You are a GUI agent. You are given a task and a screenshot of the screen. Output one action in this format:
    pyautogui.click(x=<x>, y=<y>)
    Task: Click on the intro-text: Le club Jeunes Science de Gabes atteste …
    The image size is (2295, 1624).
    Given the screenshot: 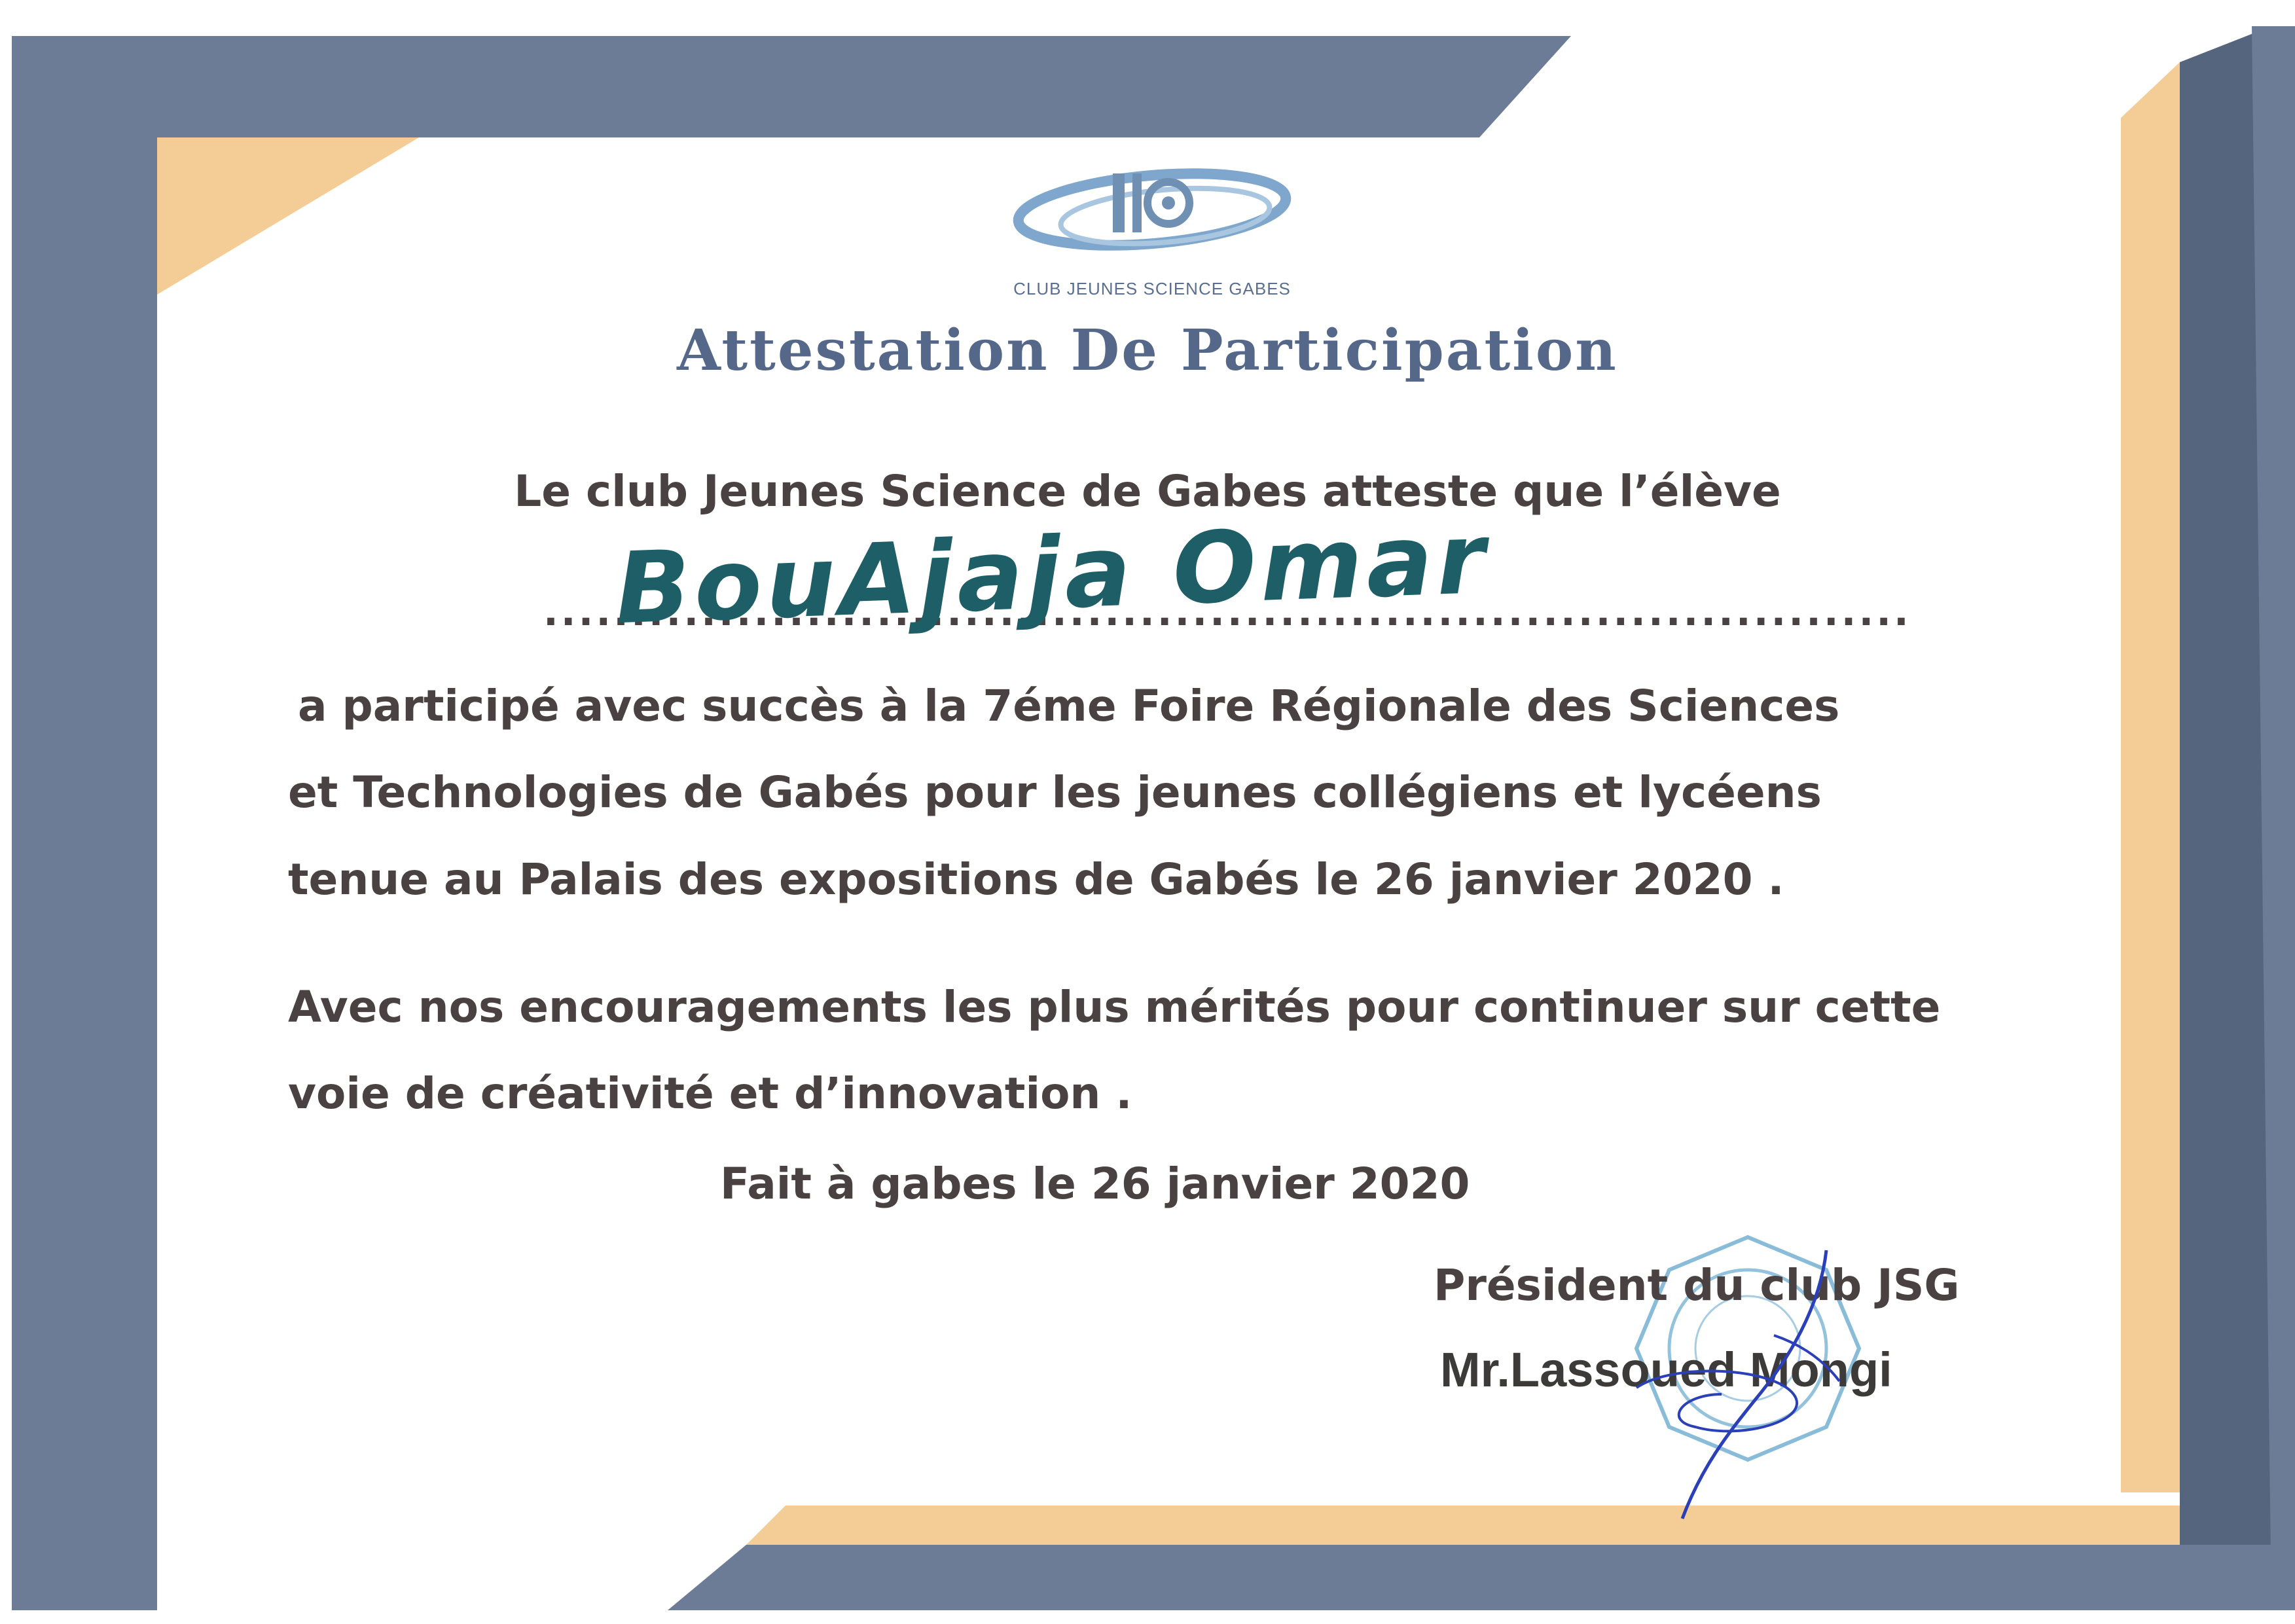 What is the action you would take?
    pyautogui.click(x=1147, y=491)
    